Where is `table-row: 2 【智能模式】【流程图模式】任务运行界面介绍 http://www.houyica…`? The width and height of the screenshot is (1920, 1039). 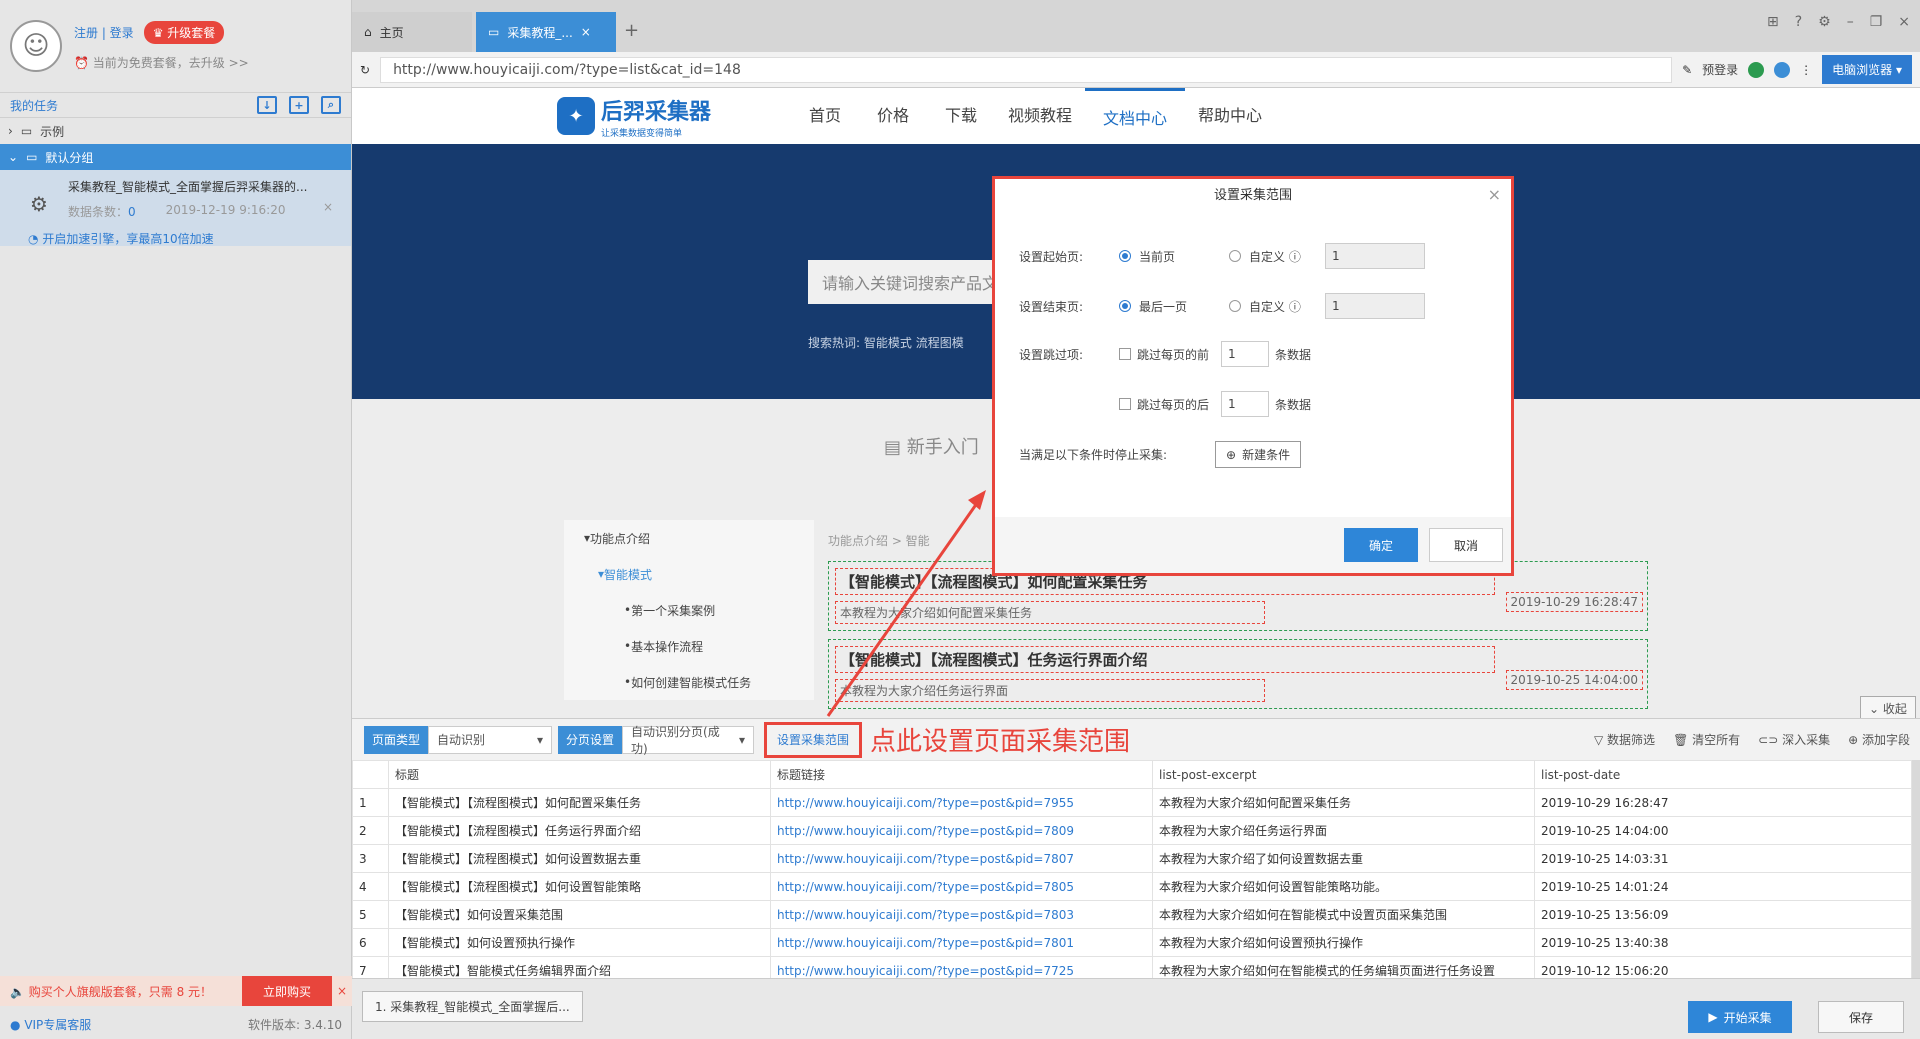
table-row: 2 【智能模式】【流程图模式】任务运行界面介绍 http://www.houyica… is located at coordinates (1132, 830).